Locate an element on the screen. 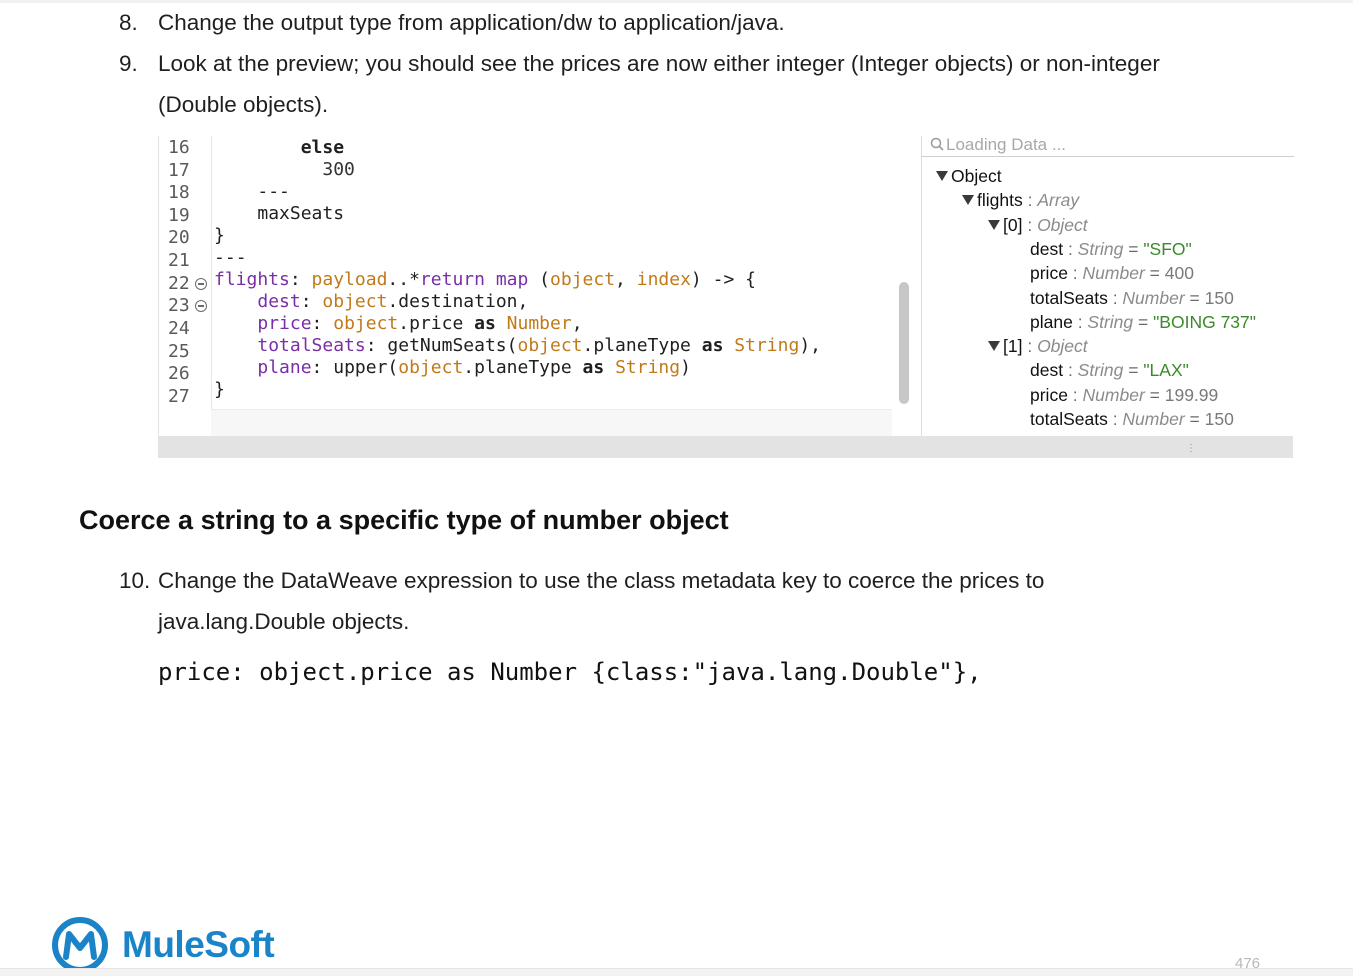  editor-bottom-strip is located at coordinates (551, 422).